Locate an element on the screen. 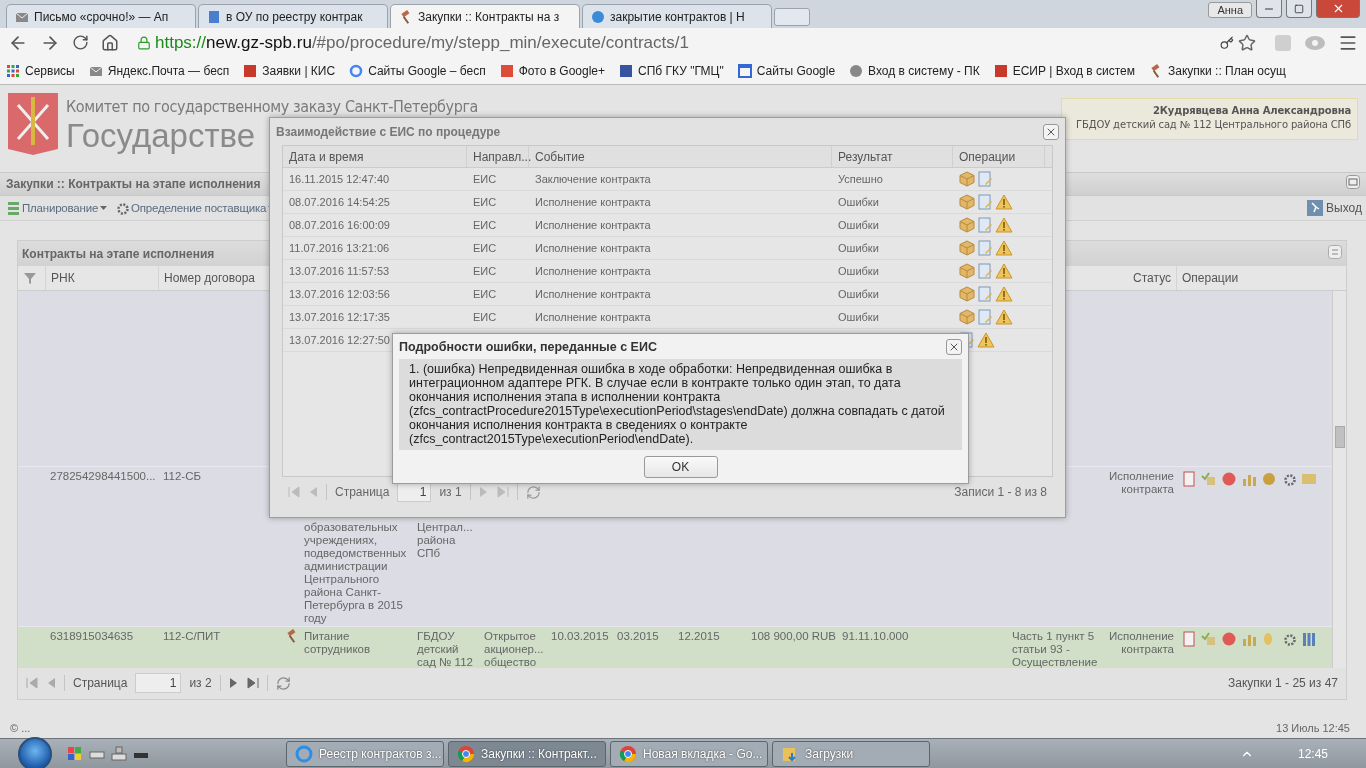  organization-name: ГБДОУ детский сад № 112 Центрального района СПб is located at coordinates (1213, 124).